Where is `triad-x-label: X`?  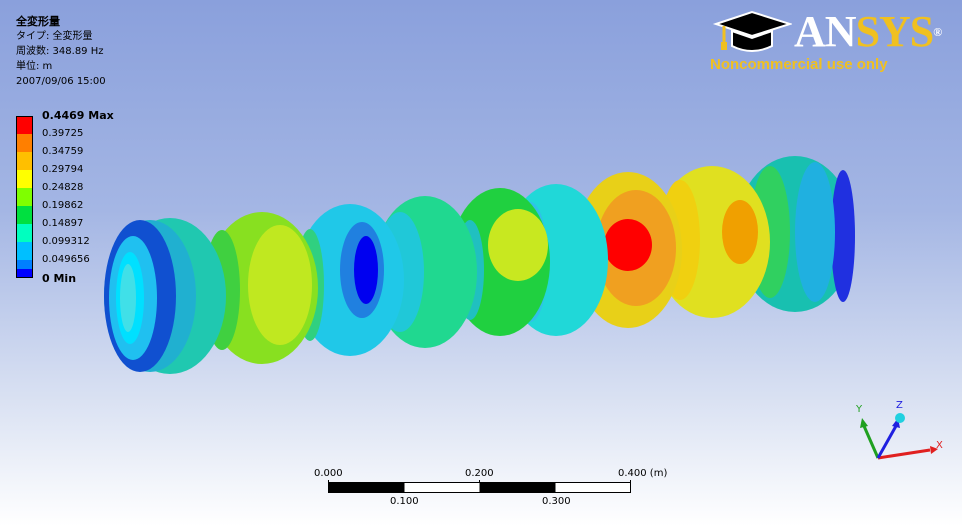 triad-x-label: X is located at coordinates (939, 445).